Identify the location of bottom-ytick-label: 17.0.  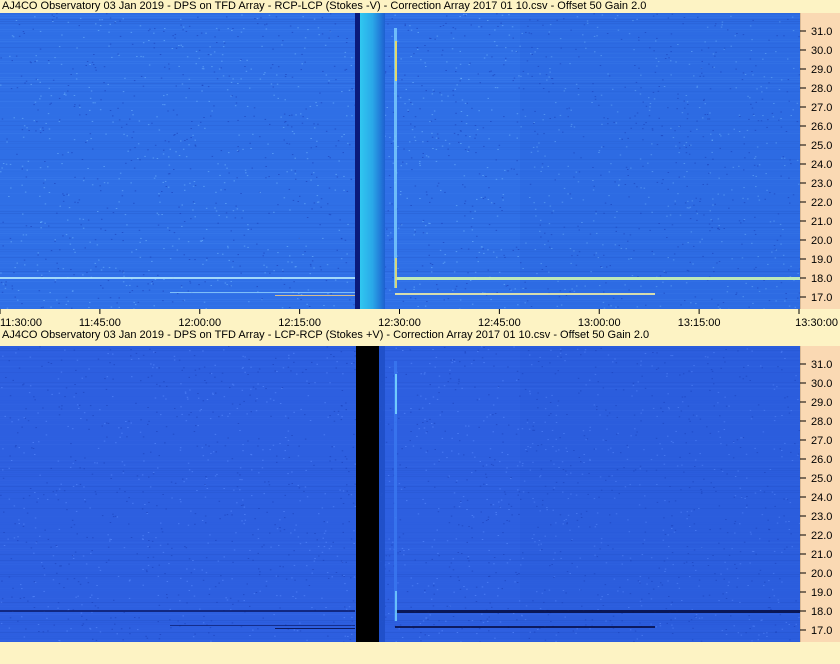
(821, 631).